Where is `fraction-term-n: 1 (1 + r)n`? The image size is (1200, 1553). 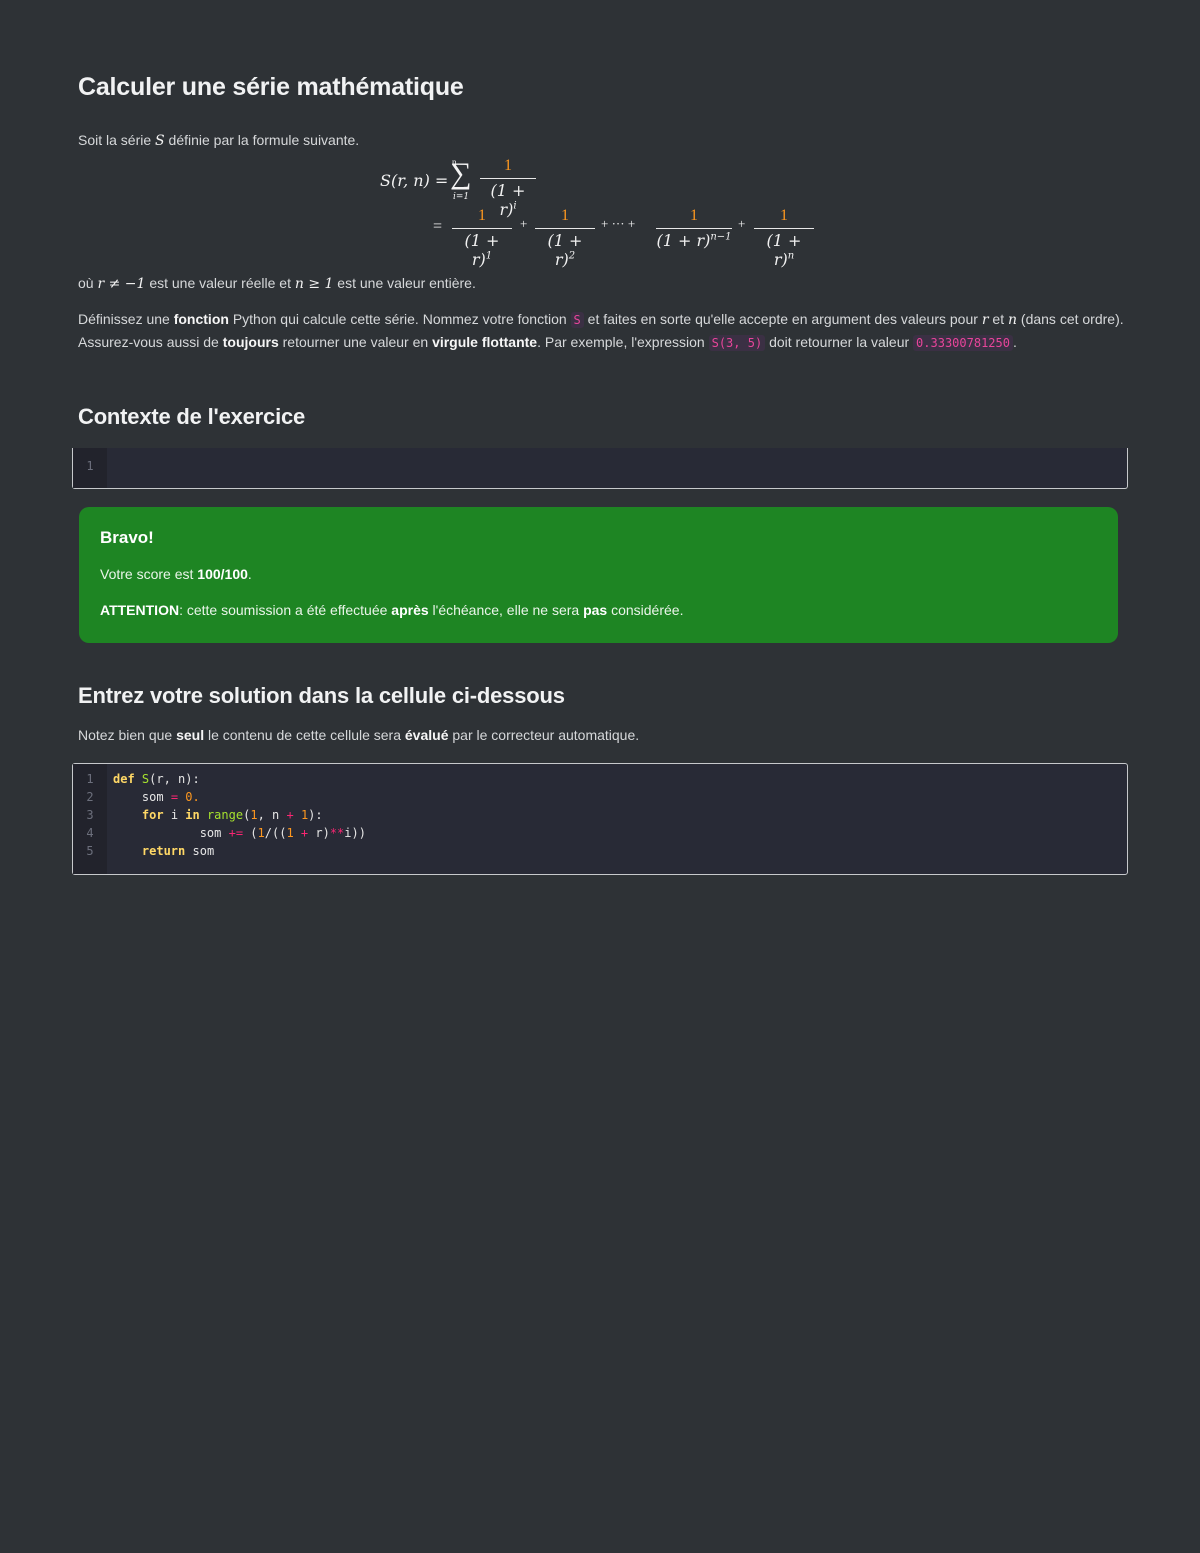 fraction-term-n: 1 (1 + r)n is located at coordinates (784, 238).